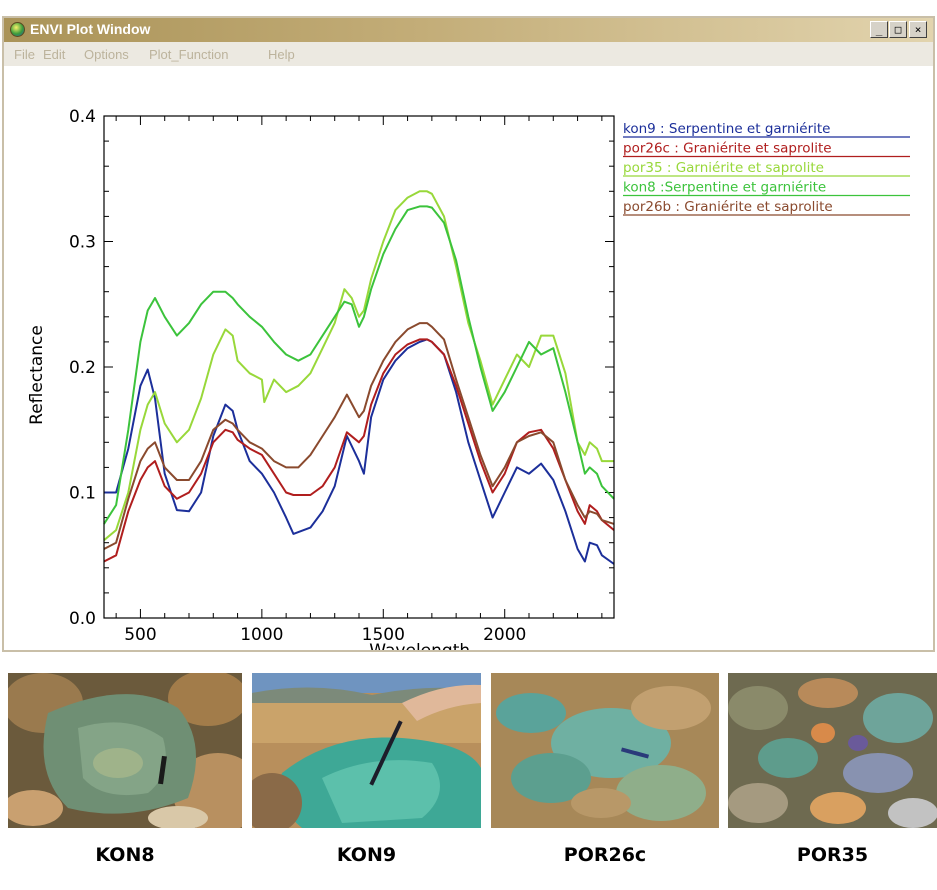 This screenshot has width=937, height=890. Describe the element at coordinates (125, 855) in the screenshot. I see `photo-label-kon8: KON8` at that location.